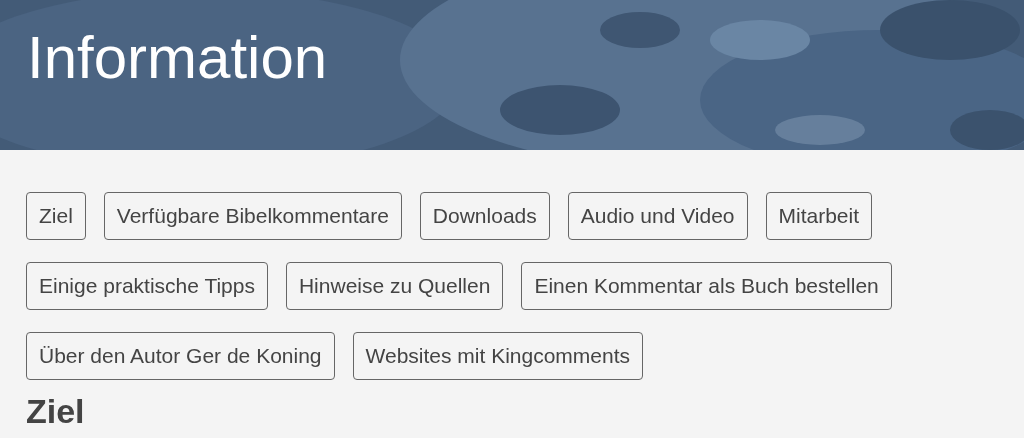 This screenshot has width=1024, height=438. Describe the element at coordinates (56, 216) in the screenshot. I see `nav-link-button: Ziel` at that location.